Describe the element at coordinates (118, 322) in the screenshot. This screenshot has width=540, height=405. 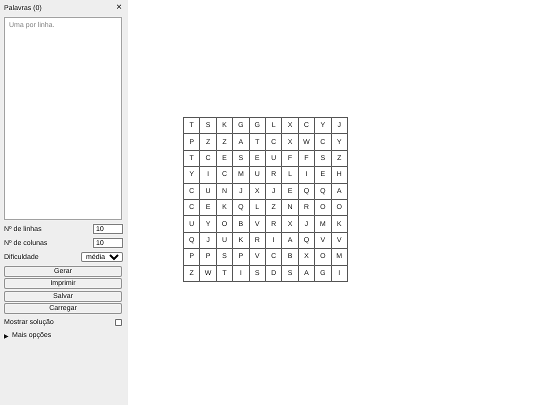
I see `show-solution-checkbox` at that location.